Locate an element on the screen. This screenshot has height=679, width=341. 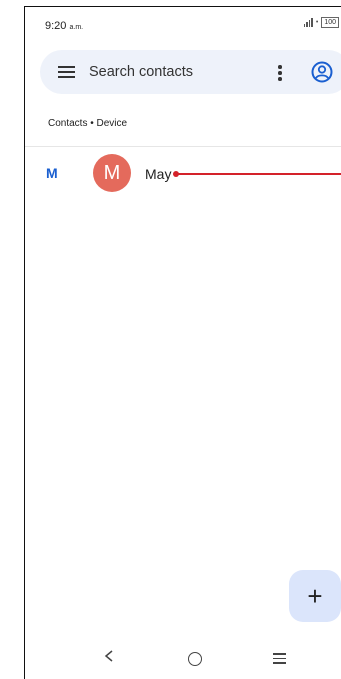
signal-icon is located at coordinates (308, 22).